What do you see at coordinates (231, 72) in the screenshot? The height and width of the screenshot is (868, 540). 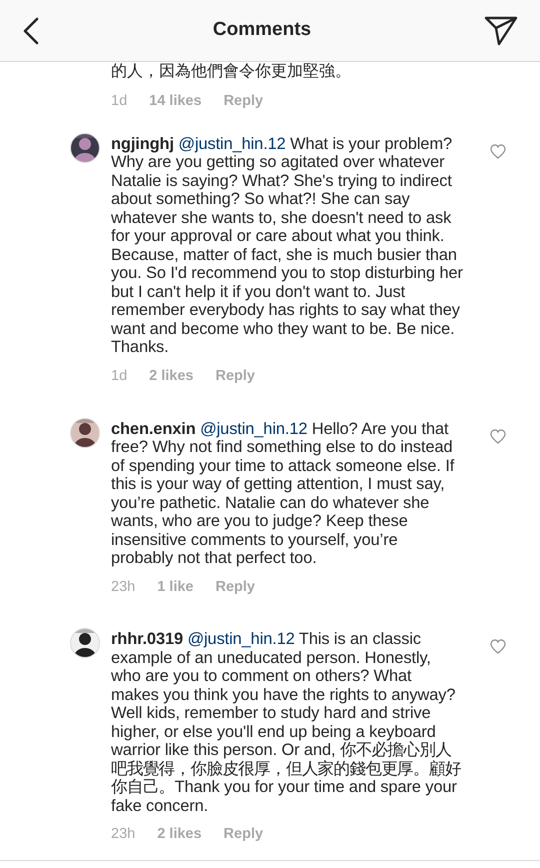 I see `comment-text: 的人，因為他們會令你更加堅強。` at bounding box center [231, 72].